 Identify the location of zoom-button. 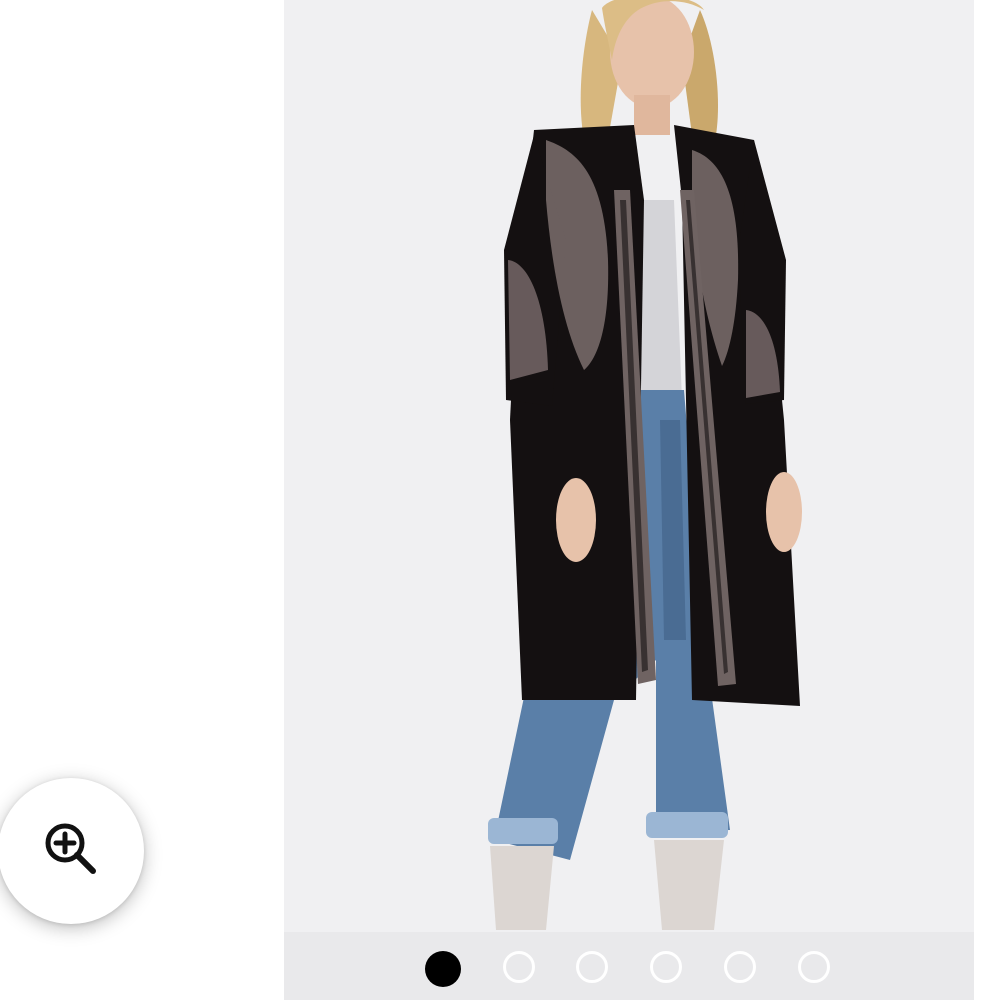
(72, 851).